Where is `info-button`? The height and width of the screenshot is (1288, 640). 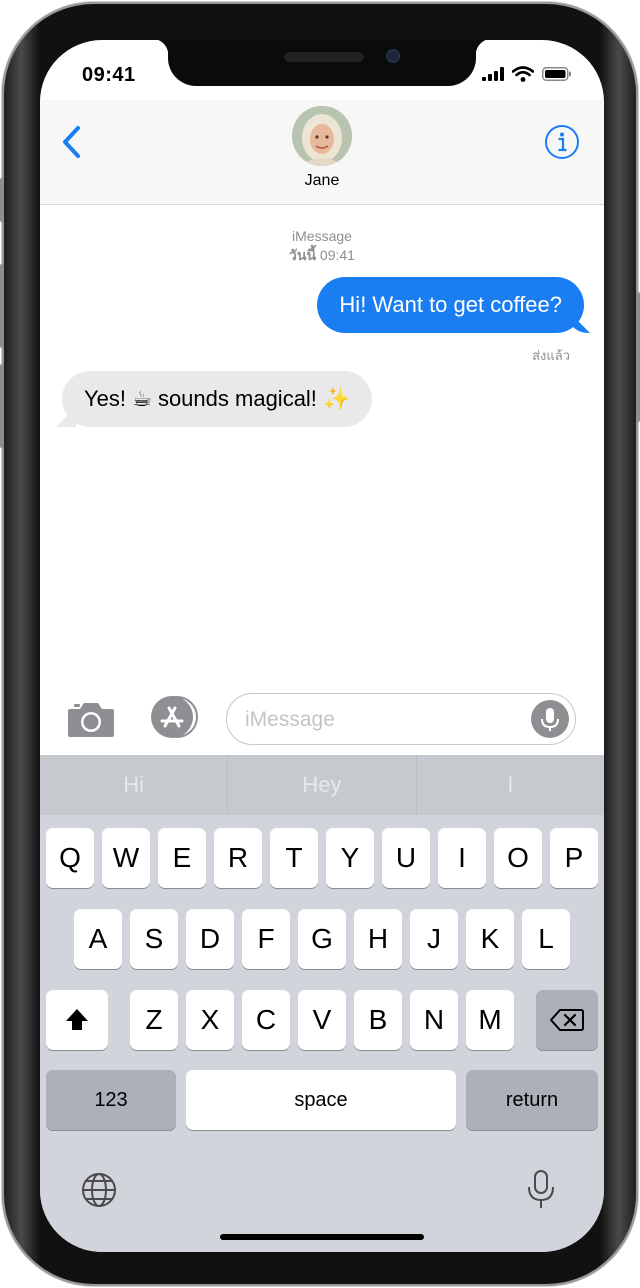 info-button is located at coordinates (562, 142).